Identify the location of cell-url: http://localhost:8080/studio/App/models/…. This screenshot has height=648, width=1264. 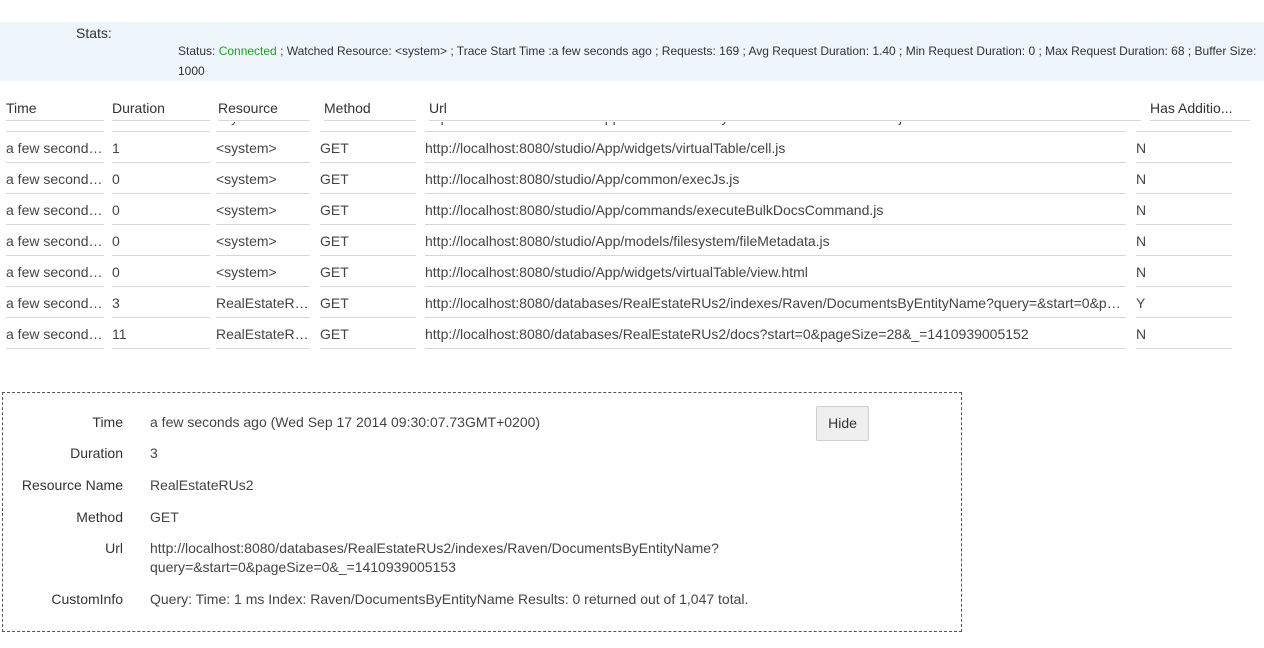
(775, 241).